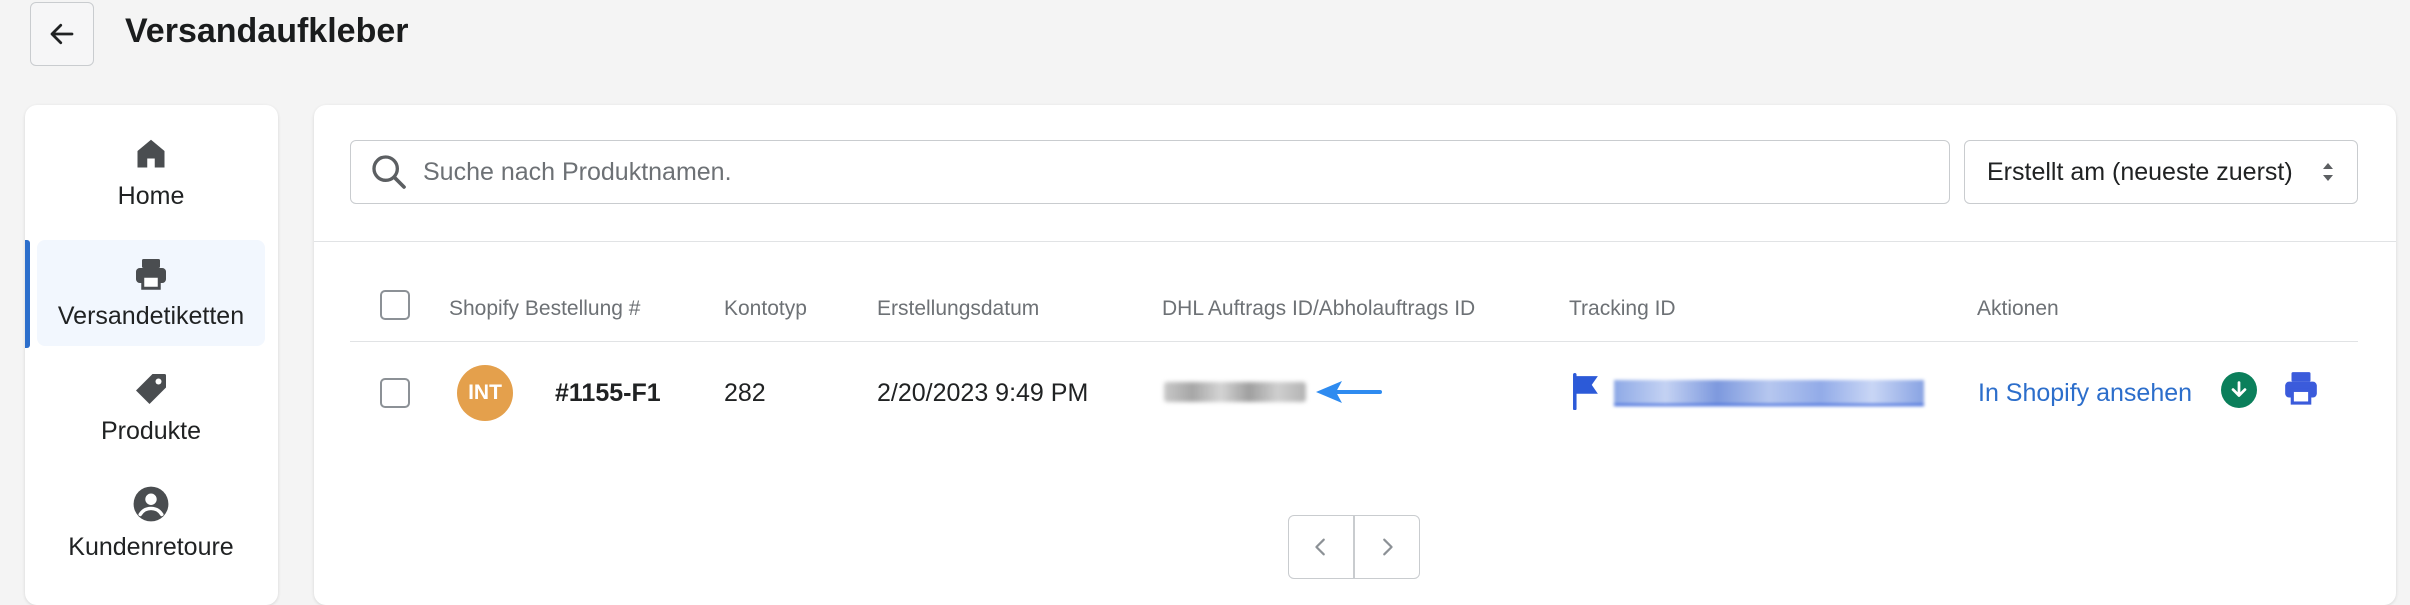 This screenshot has width=2410, height=605. What do you see at coordinates (1235, 392) in the screenshot?
I see `dhl-id-redacted` at bounding box center [1235, 392].